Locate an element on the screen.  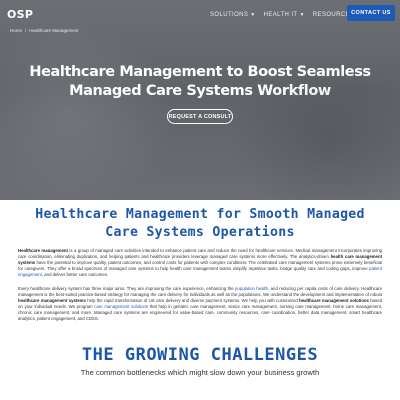
bold-text: Healthcare management is located at coordinates (43, 250).